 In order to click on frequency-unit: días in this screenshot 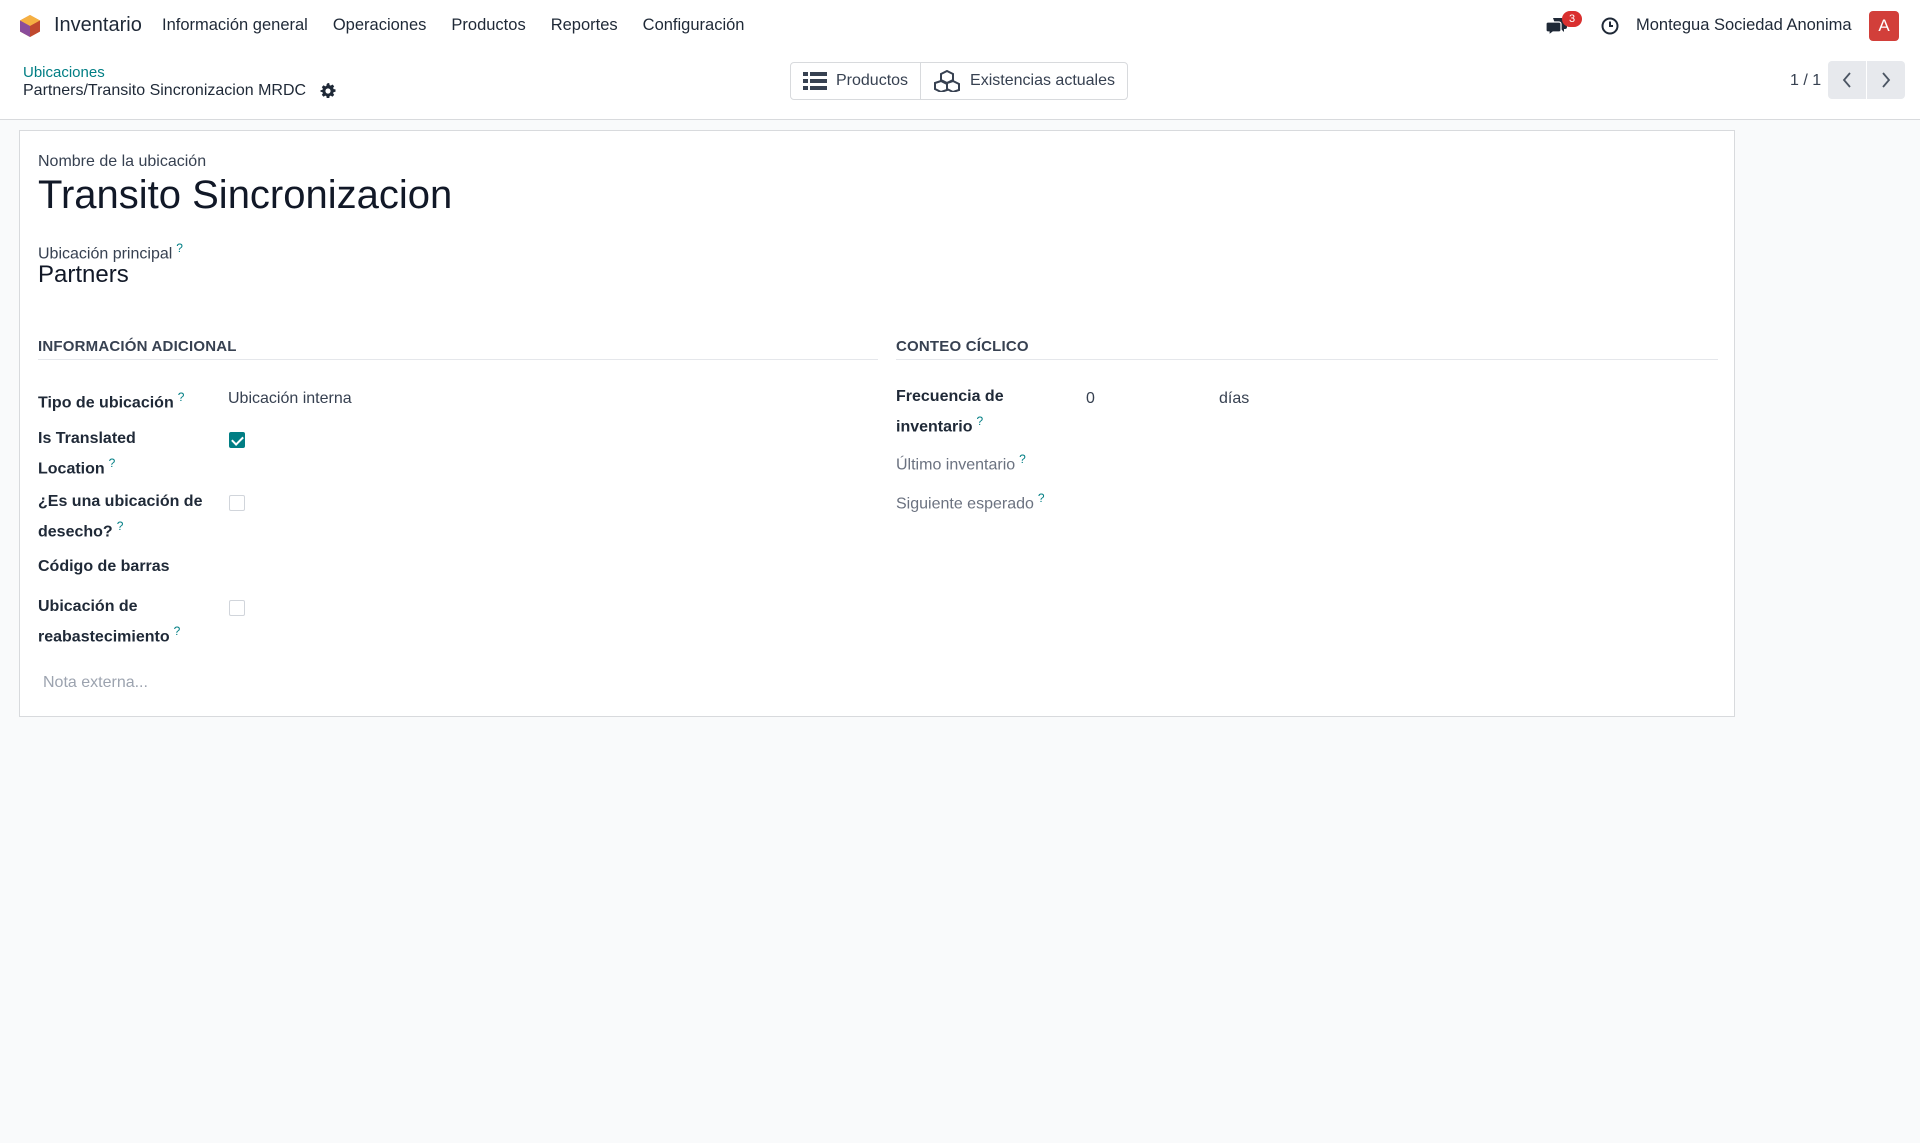, I will do `click(1234, 398)`.